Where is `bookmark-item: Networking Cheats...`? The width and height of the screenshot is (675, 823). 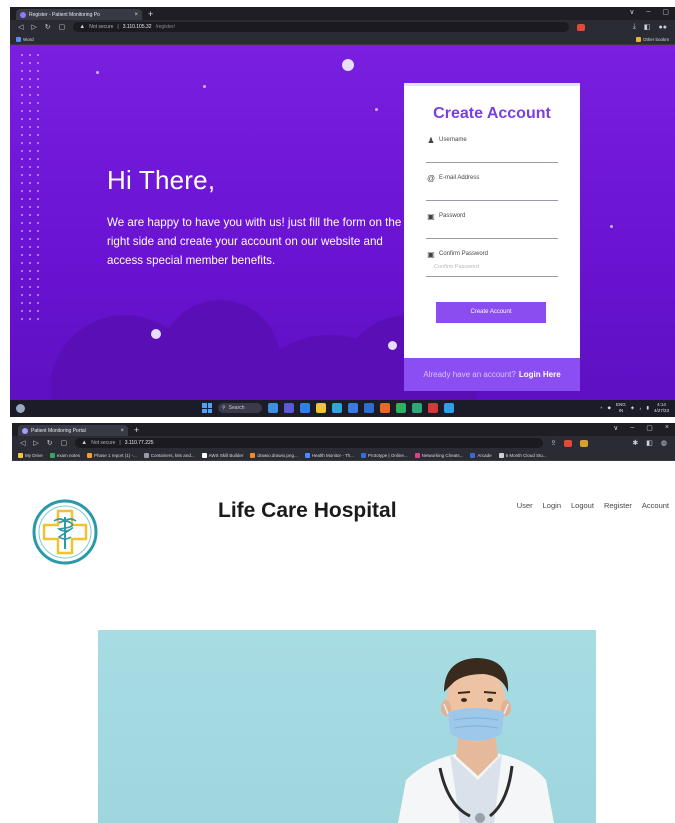
bookmark-item: Networking Cheats... is located at coordinates (438, 455).